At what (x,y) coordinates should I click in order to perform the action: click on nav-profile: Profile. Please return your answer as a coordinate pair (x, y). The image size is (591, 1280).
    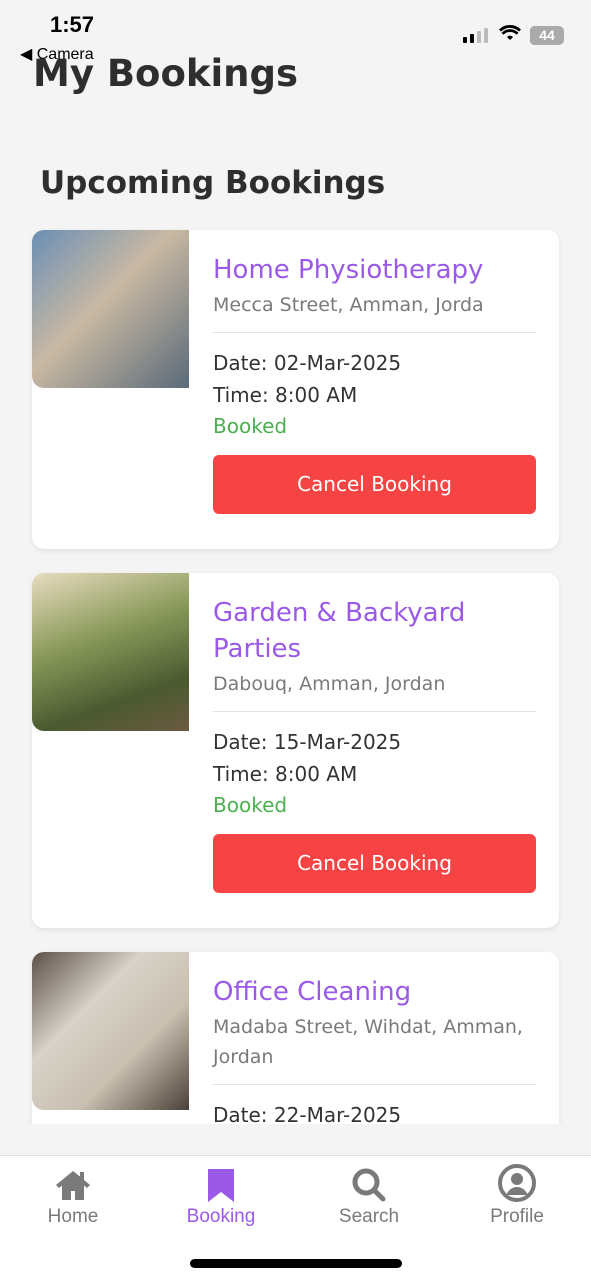
    Looking at the image, I should click on (517, 1196).